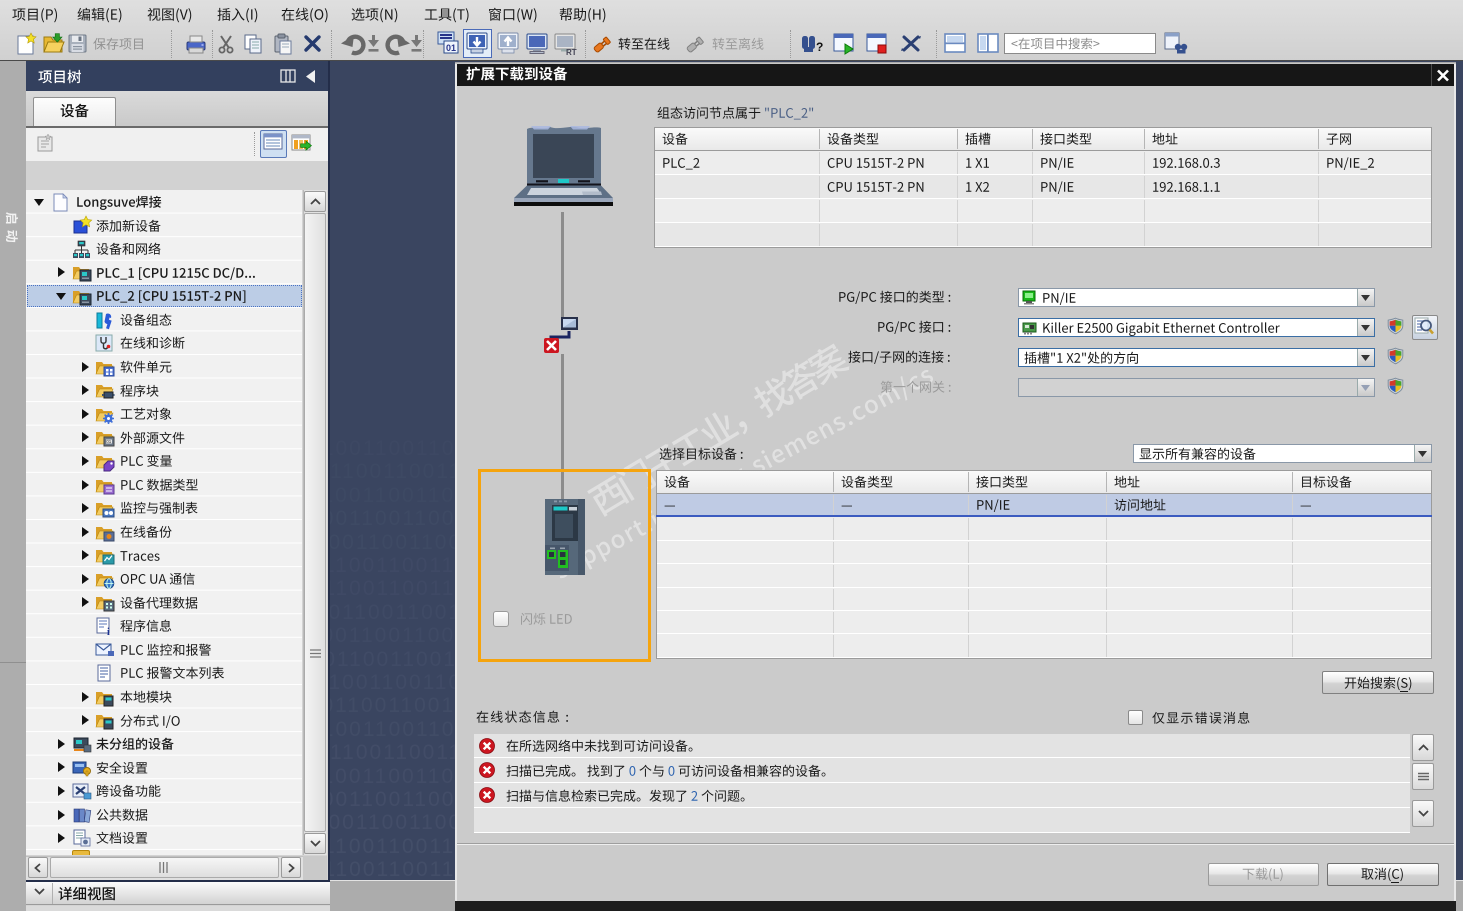  I want to click on svg-text: RT, so click(571, 52).